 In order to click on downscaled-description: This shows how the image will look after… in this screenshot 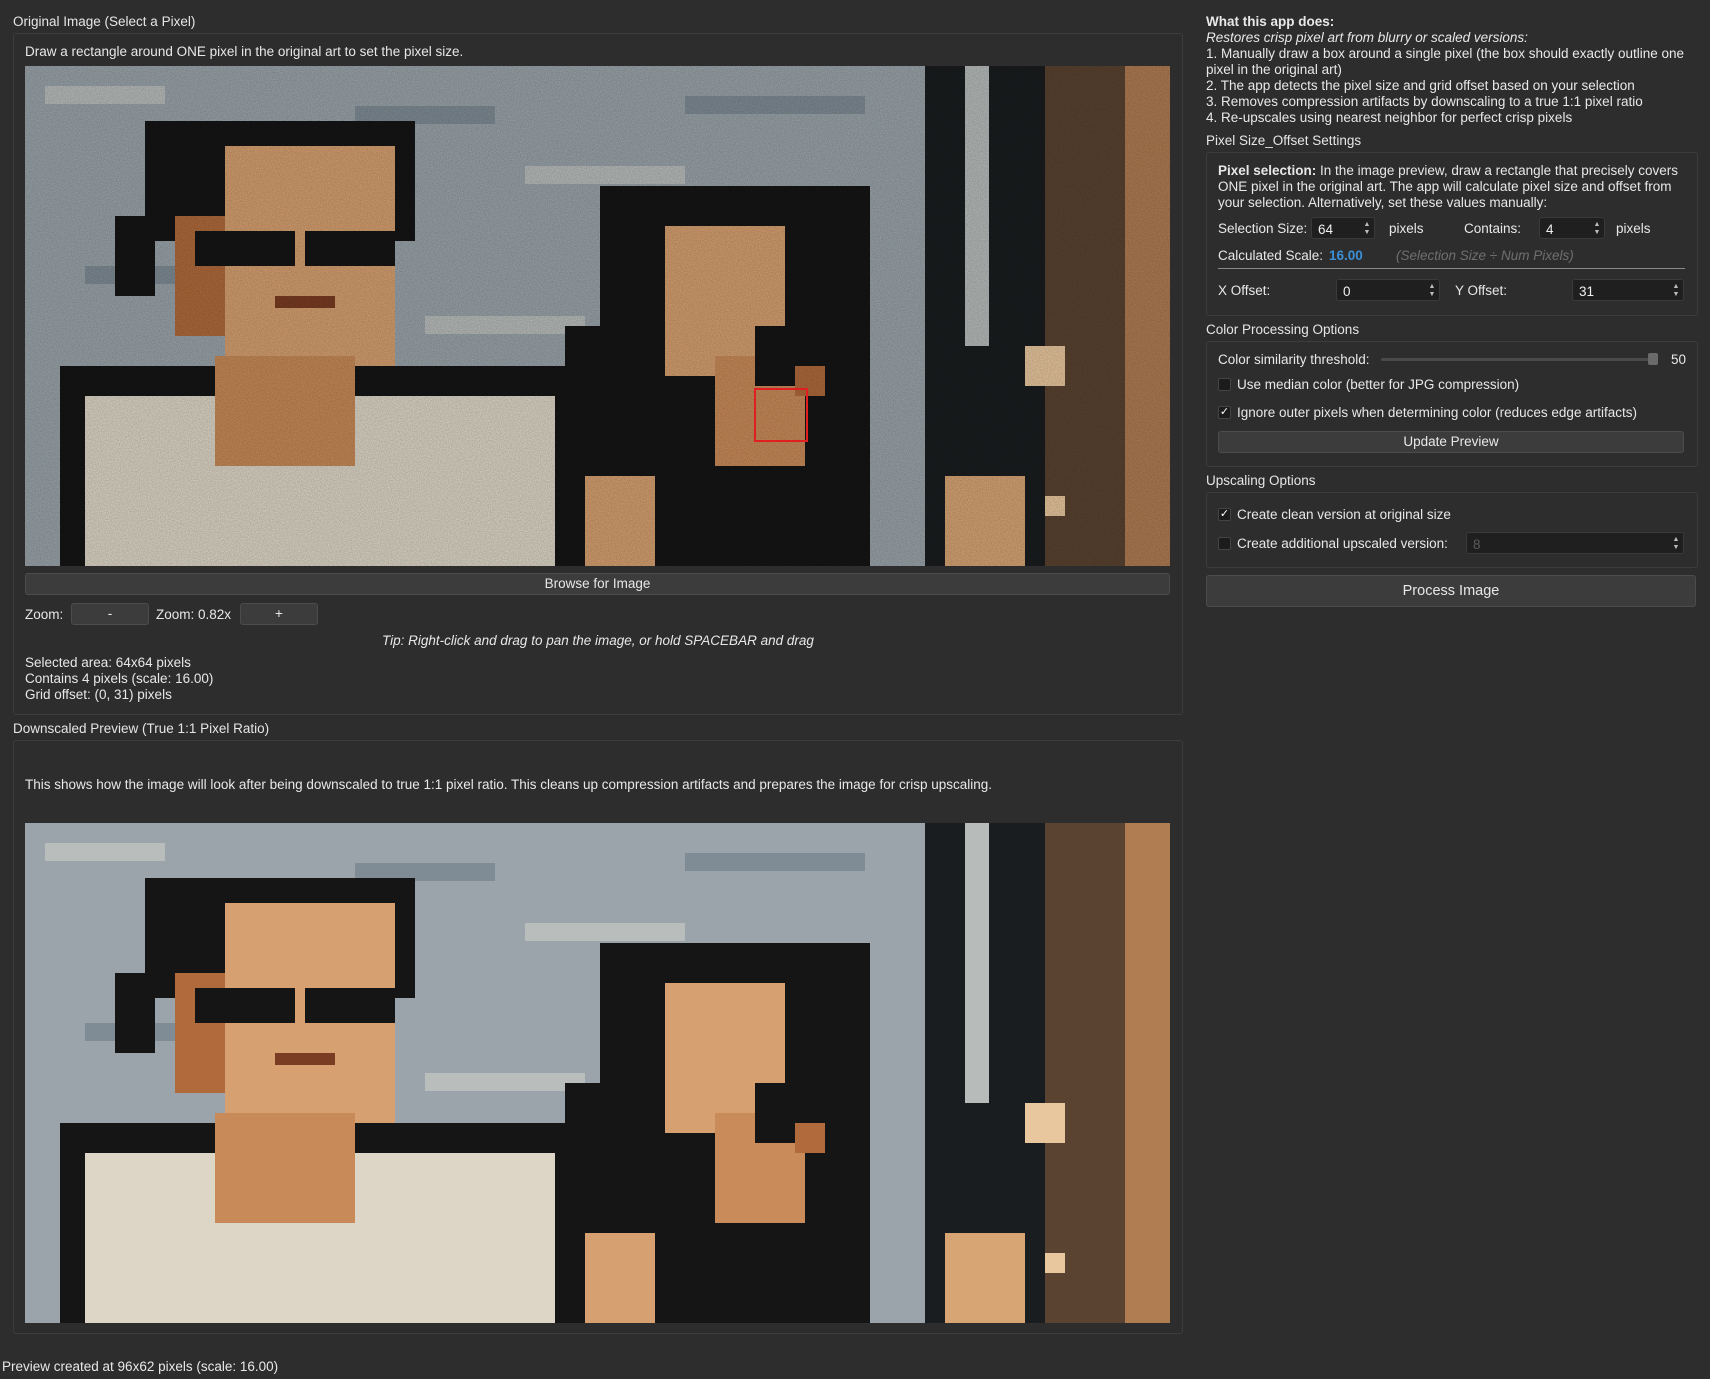, I will do `click(508, 784)`.